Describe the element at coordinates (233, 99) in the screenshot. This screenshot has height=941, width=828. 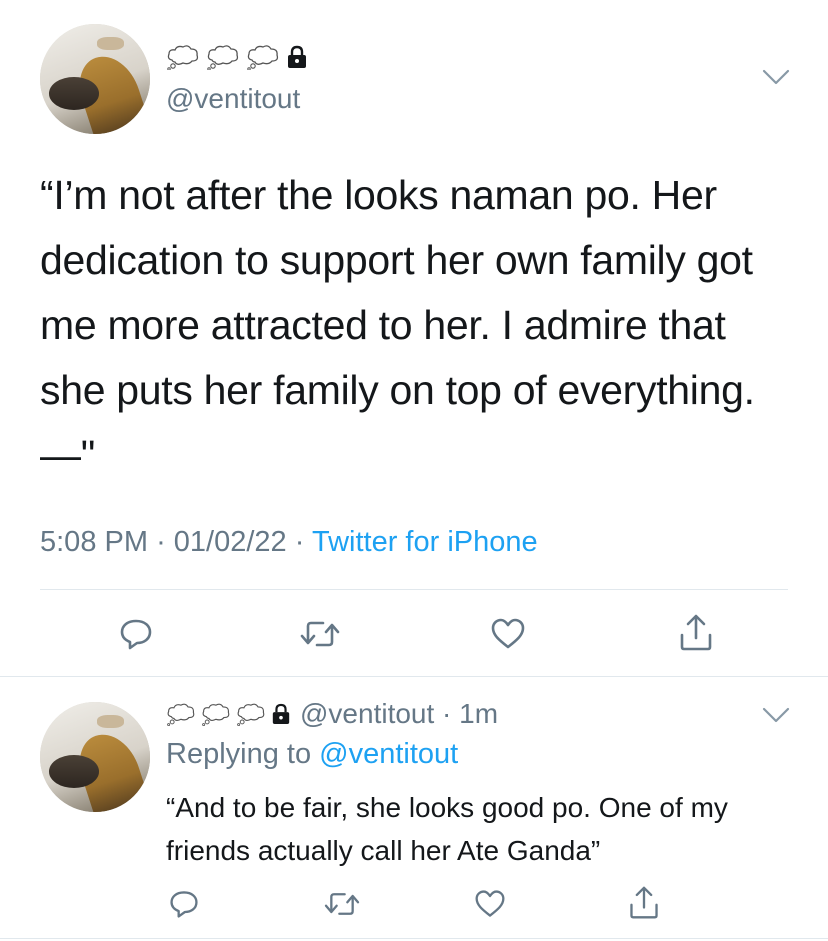
I see `main-handle: @ventitout` at that location.